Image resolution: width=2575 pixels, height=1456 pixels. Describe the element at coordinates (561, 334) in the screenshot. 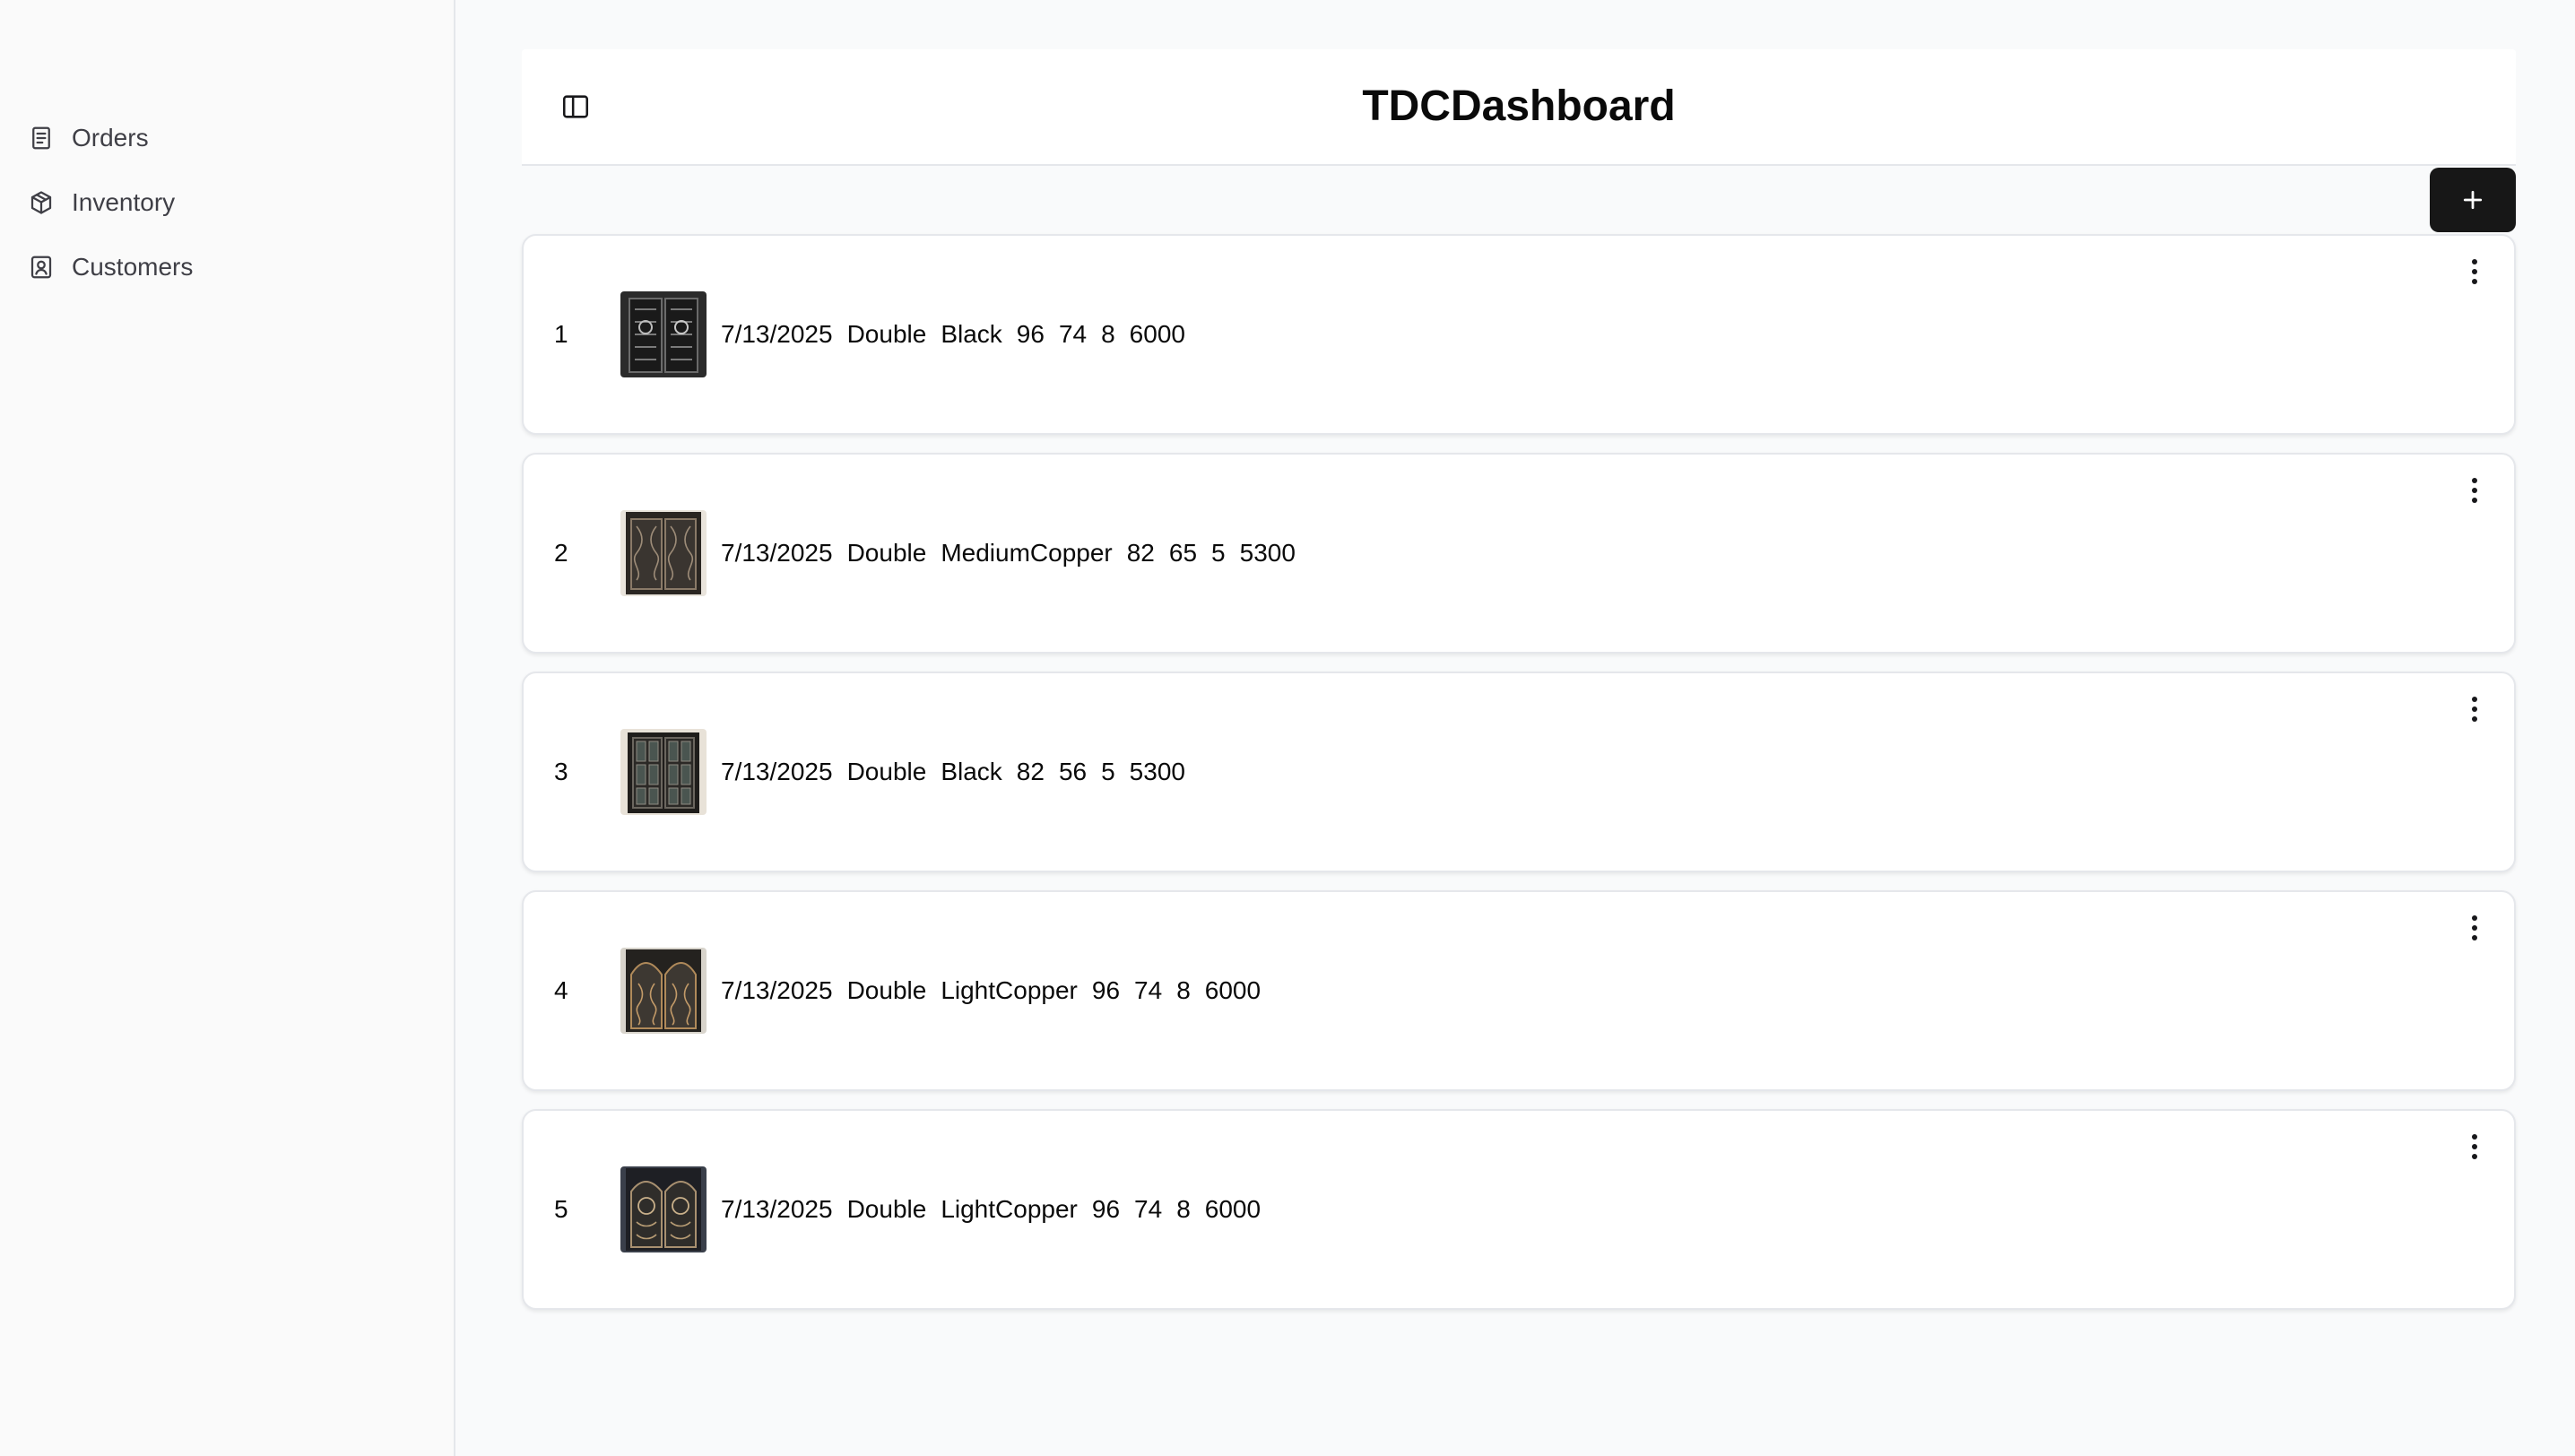

I see `row-index: 1` at that location.